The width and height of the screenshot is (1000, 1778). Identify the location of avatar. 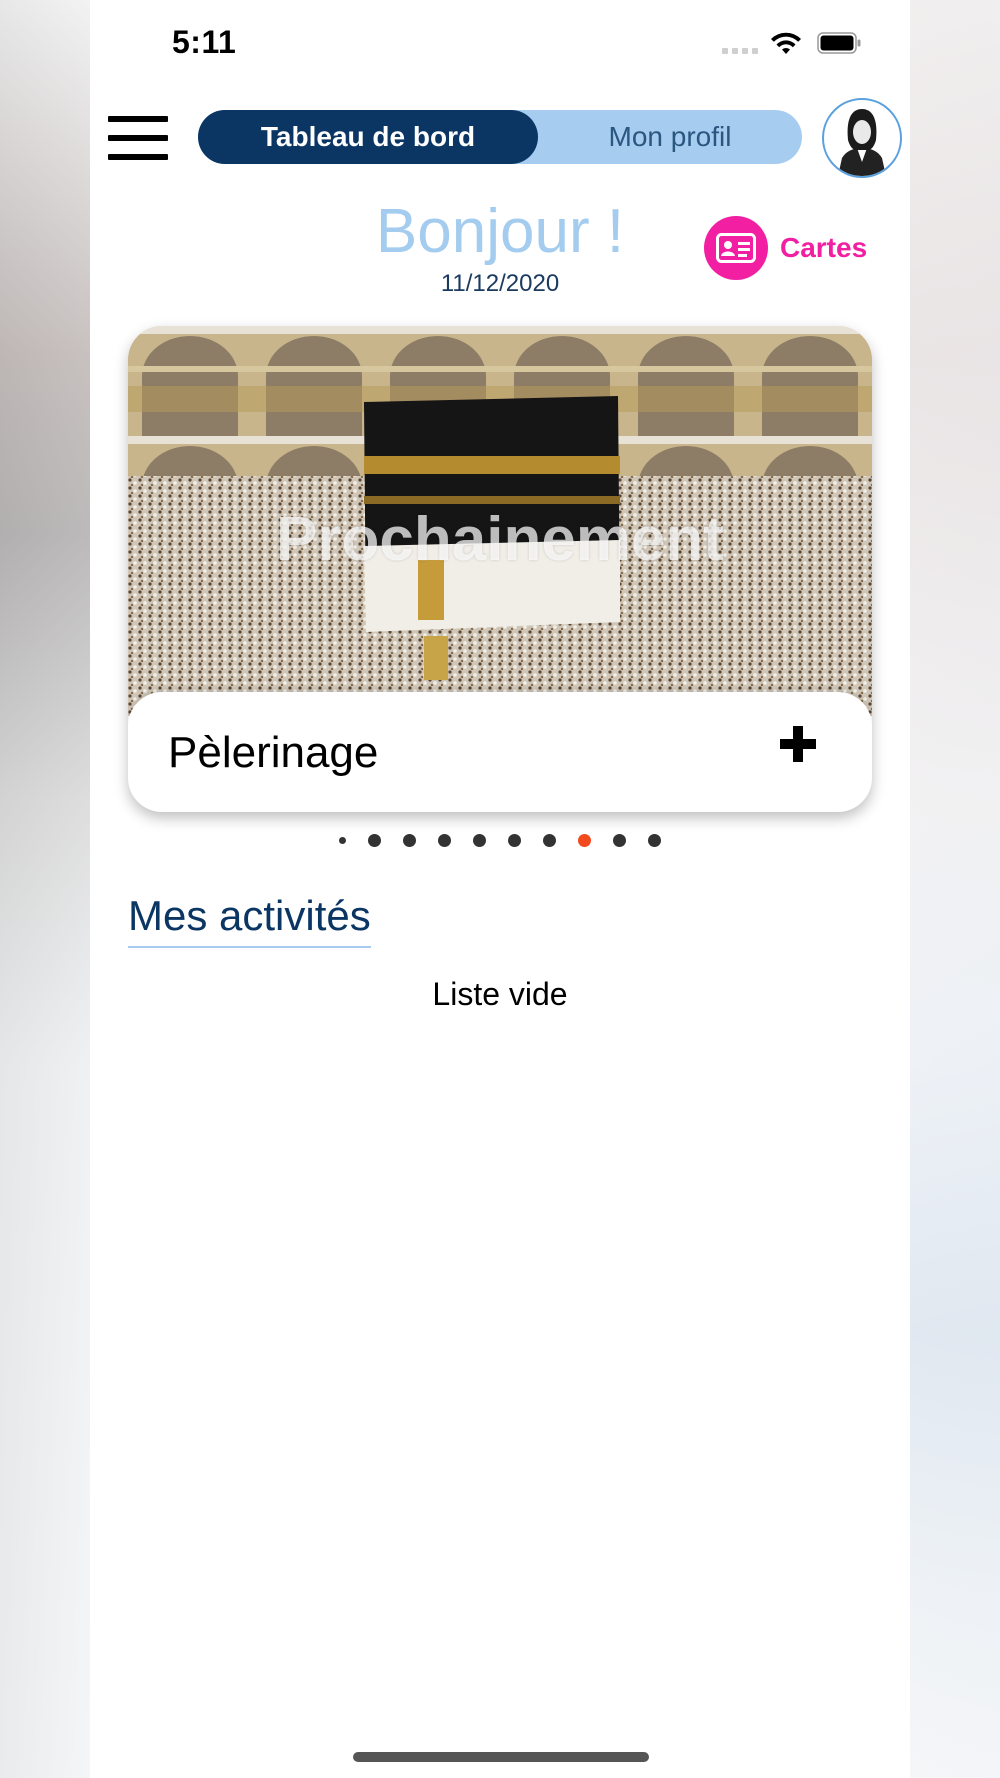
(862, 138).